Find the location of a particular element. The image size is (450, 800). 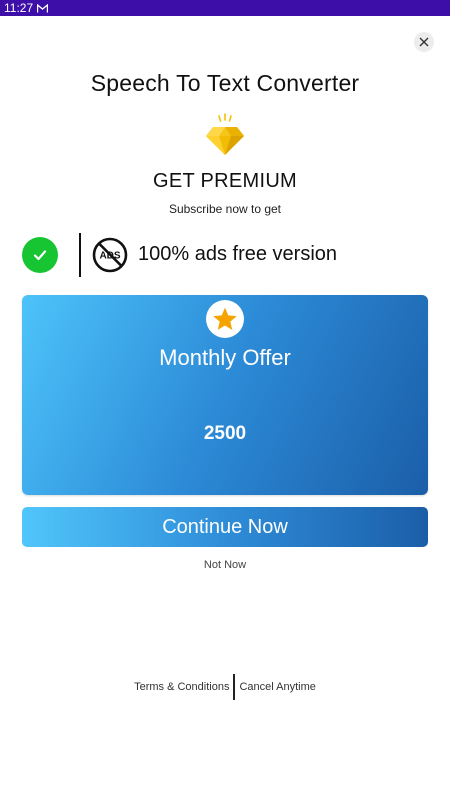

close-button is located at coordinates (424, 42).